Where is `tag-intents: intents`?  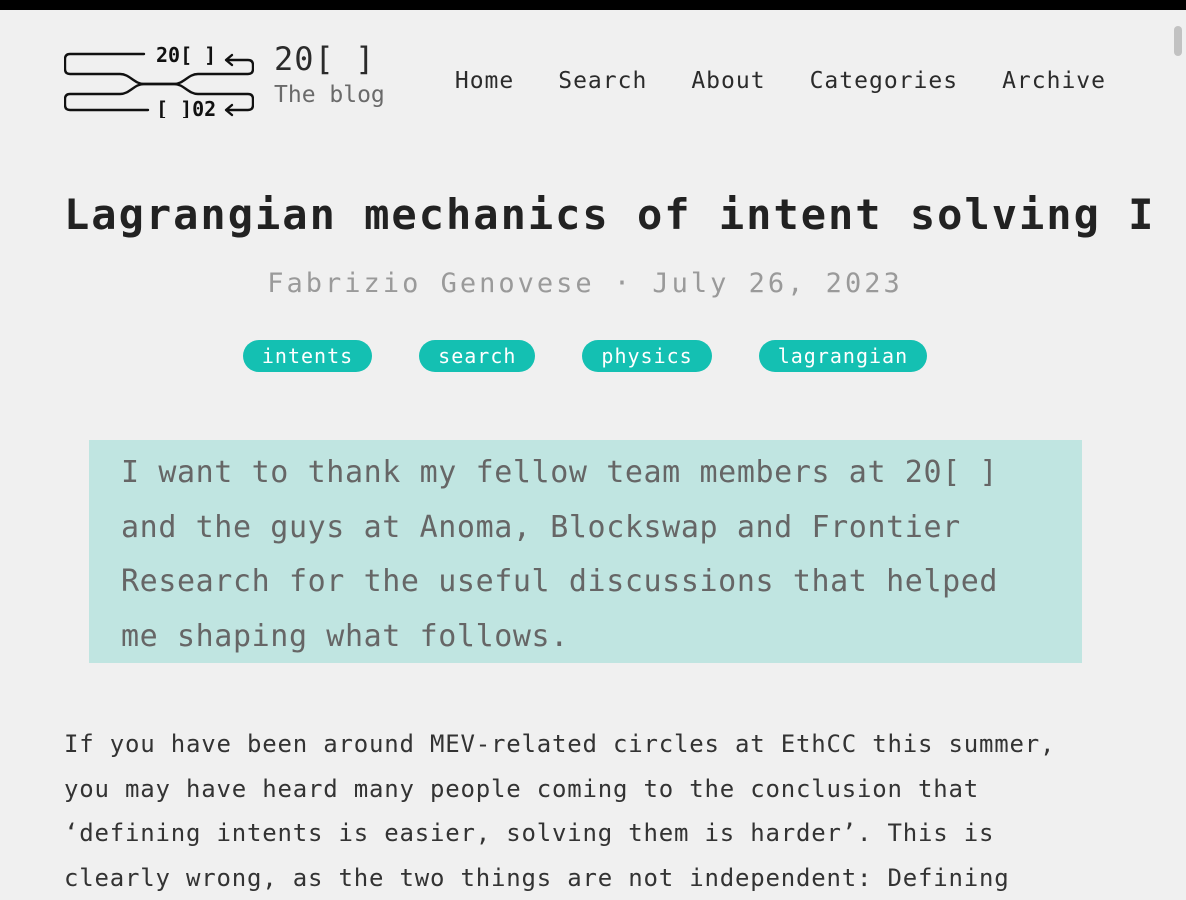
tag-intents: intents is located at coordinates (307, 356).